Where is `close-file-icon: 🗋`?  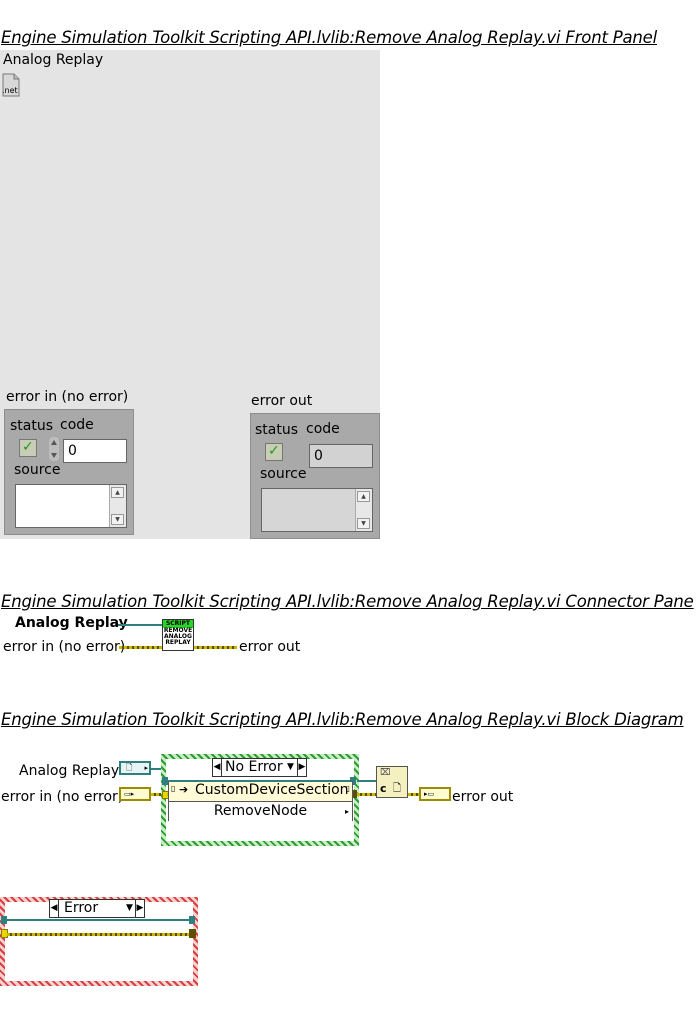
close-file-icon: 🗋 is located at coordinates (397, 788).